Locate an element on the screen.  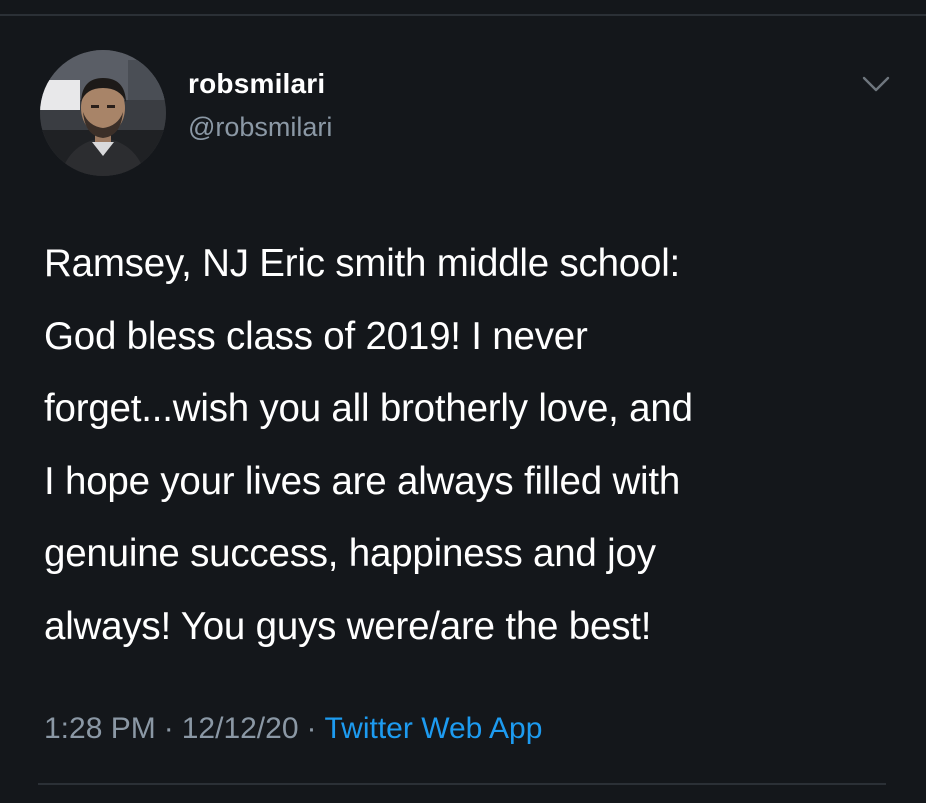
profile-photo-icon is located at coordinates (103, 113).